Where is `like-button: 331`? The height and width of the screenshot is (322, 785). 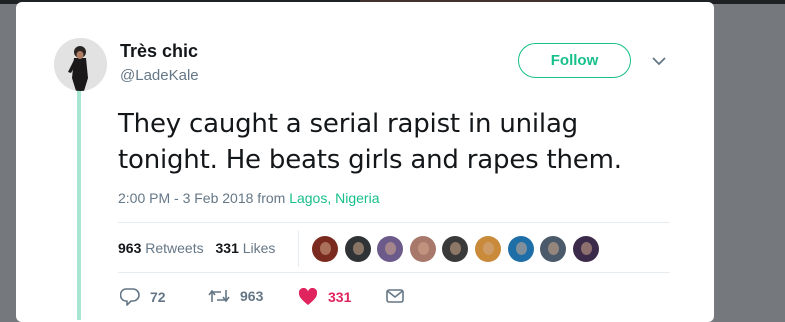
like-button: 331 is located at coordinates (324, 297).